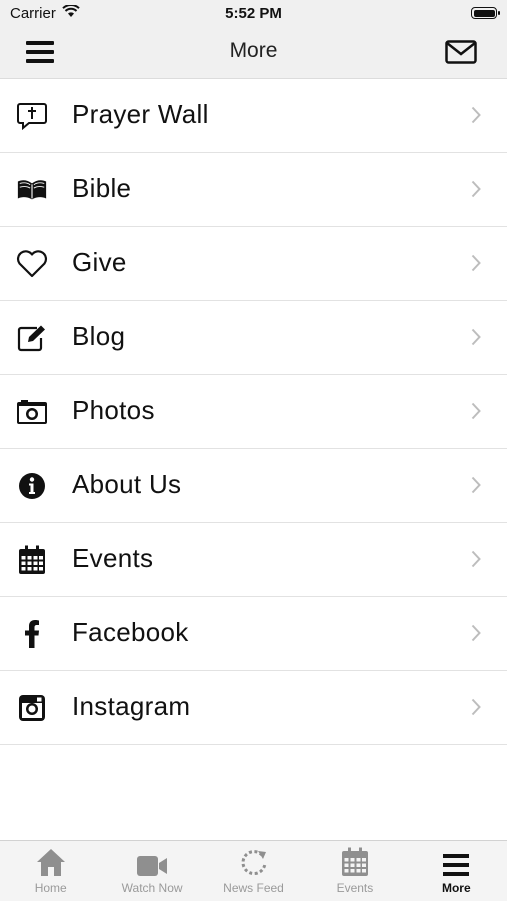  What do you see at coordinates (253, 486) in the screenshot?
I see `menu-item-about-us: About Us` at bounding box center [253, 486].